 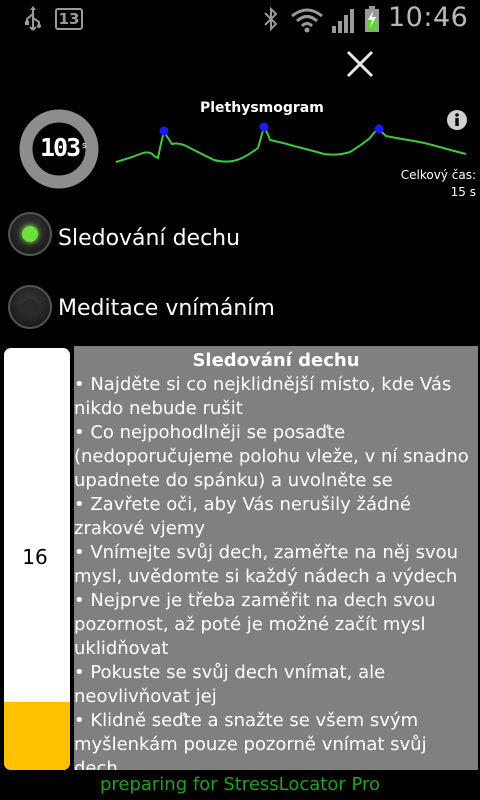 I want to click on usb-icon, so click(x=33, y=18).